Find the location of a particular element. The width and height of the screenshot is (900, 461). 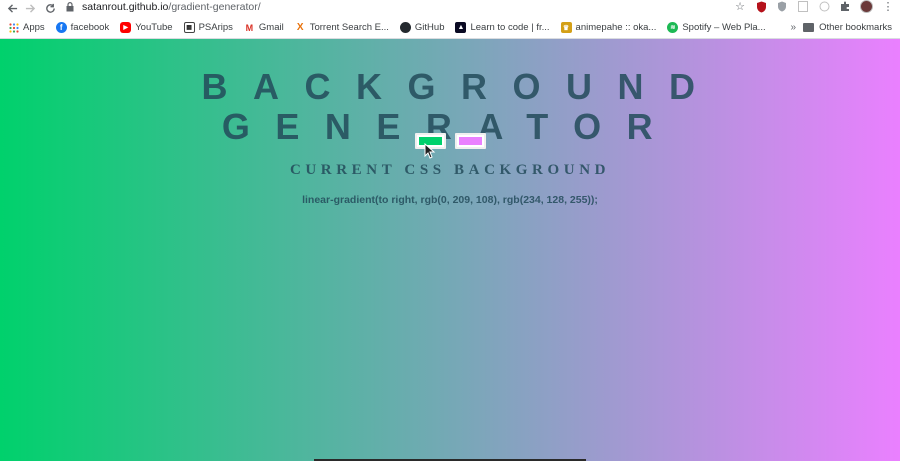

apps-grid-icon is located at coordinates (13, 27).